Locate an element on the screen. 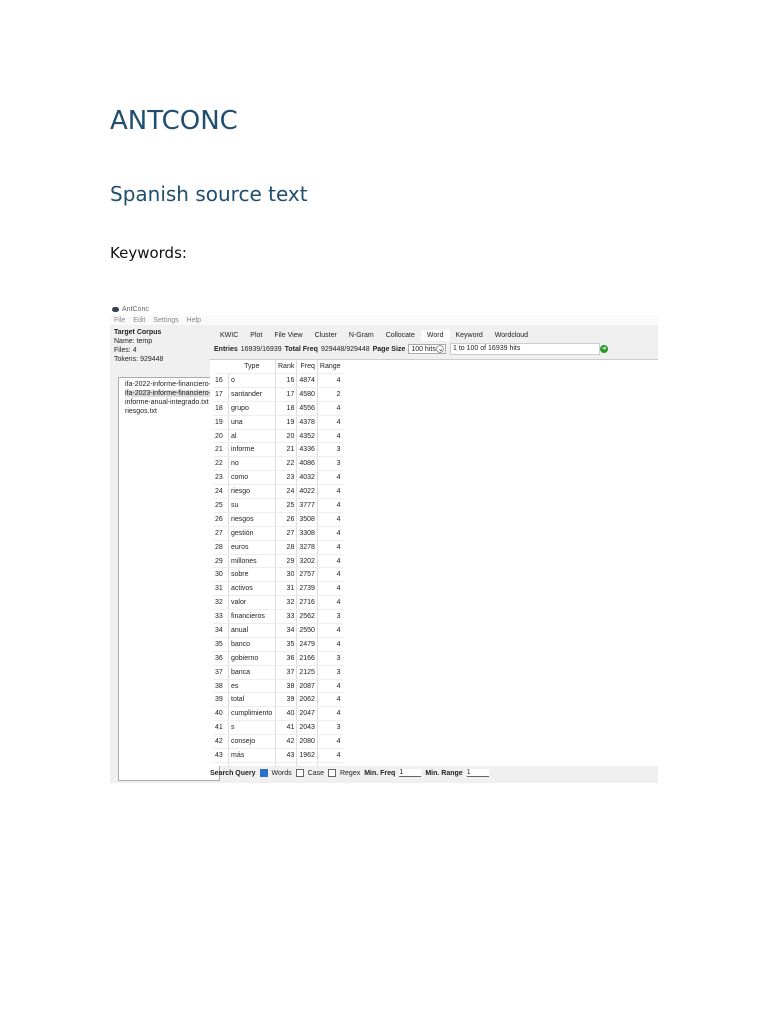 The width and height of the screenshot is (768, 1024). table-row: 17 santander 17 4580 2 is located at coordinates (278, 394).